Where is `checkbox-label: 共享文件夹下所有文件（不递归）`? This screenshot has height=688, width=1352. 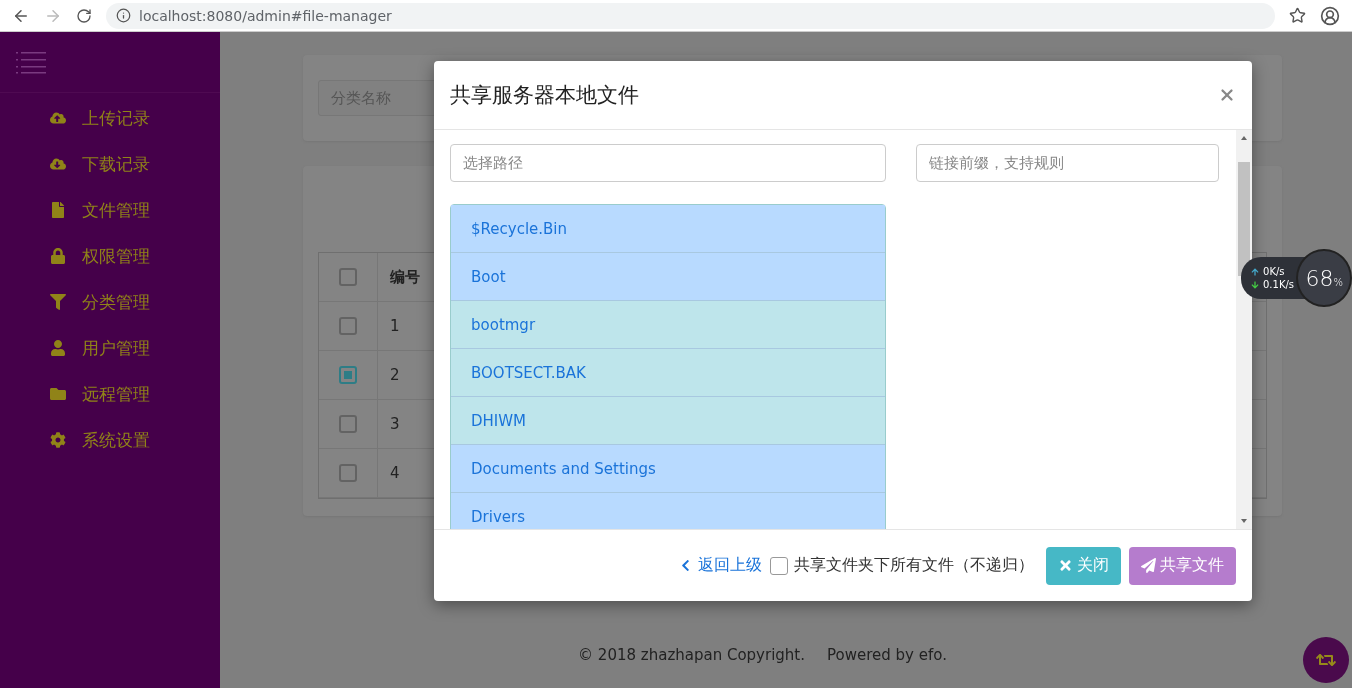 checkbox-label: 共享文件夹下所有文件（不递归） is located at coordinates (914, 565).